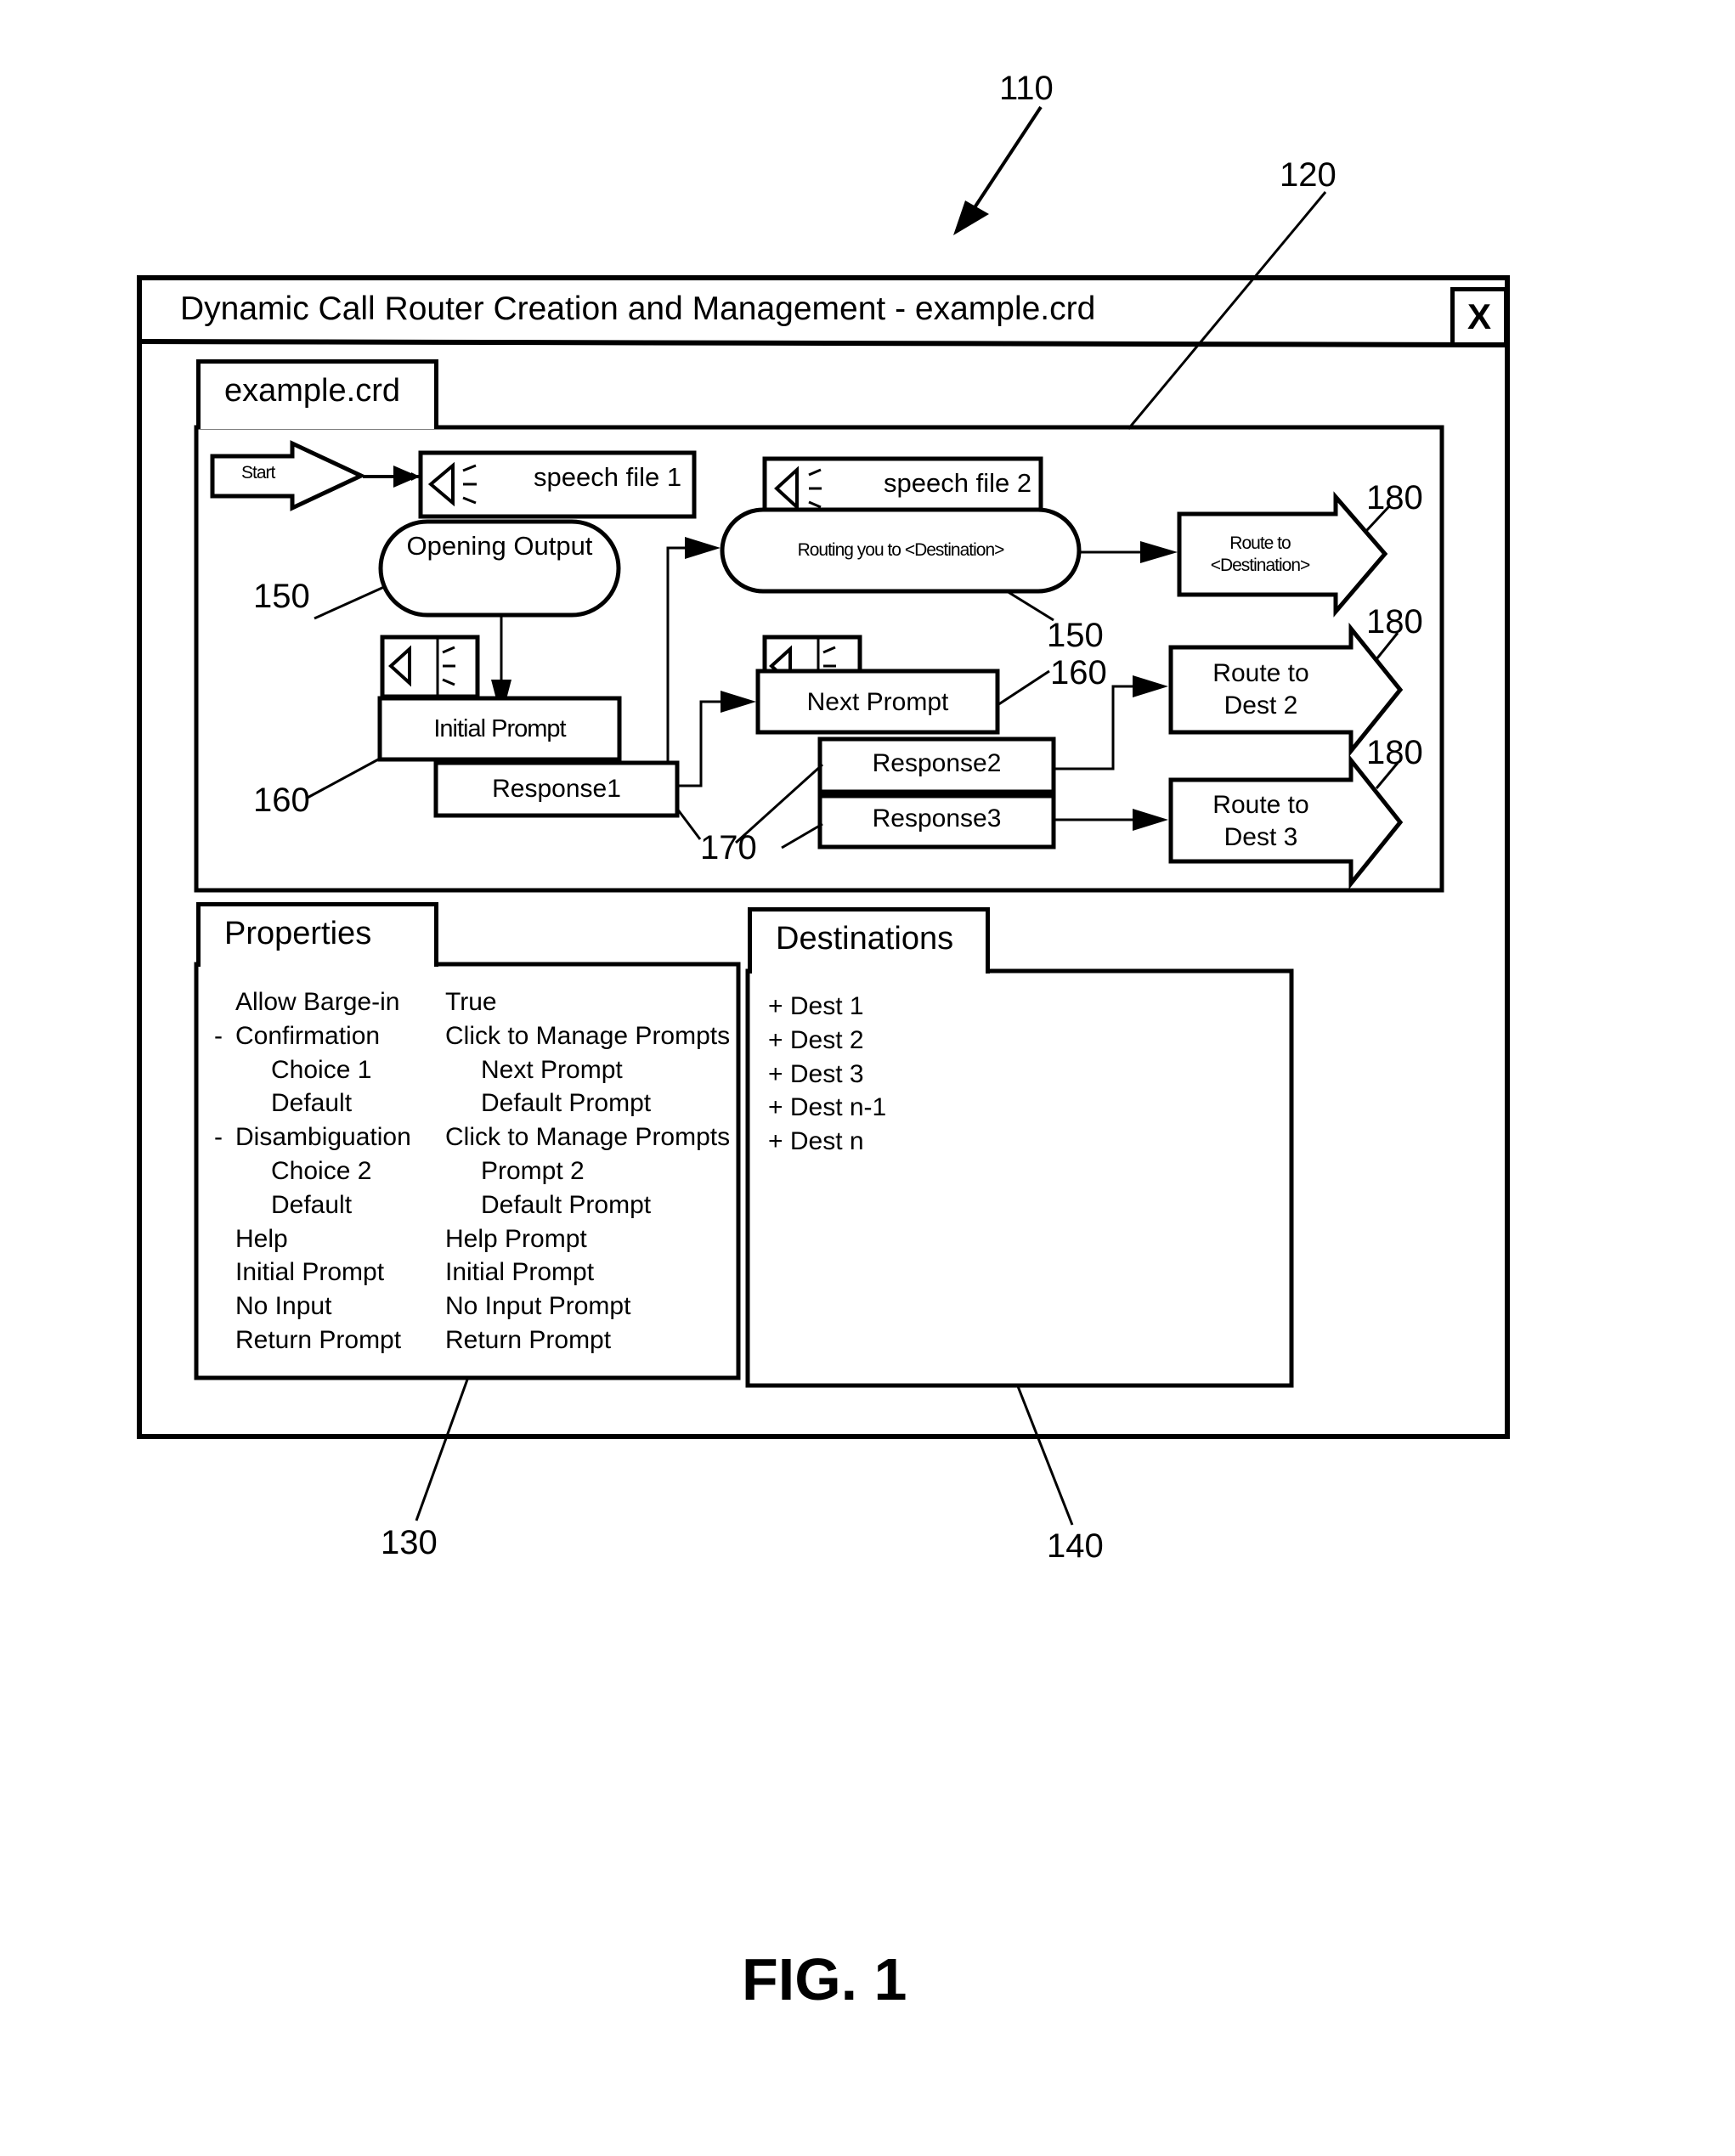  What do you see at coordinates (728, 847) in the screenshot?
I see `ref-170: 170` at bounding box center [728, 847].